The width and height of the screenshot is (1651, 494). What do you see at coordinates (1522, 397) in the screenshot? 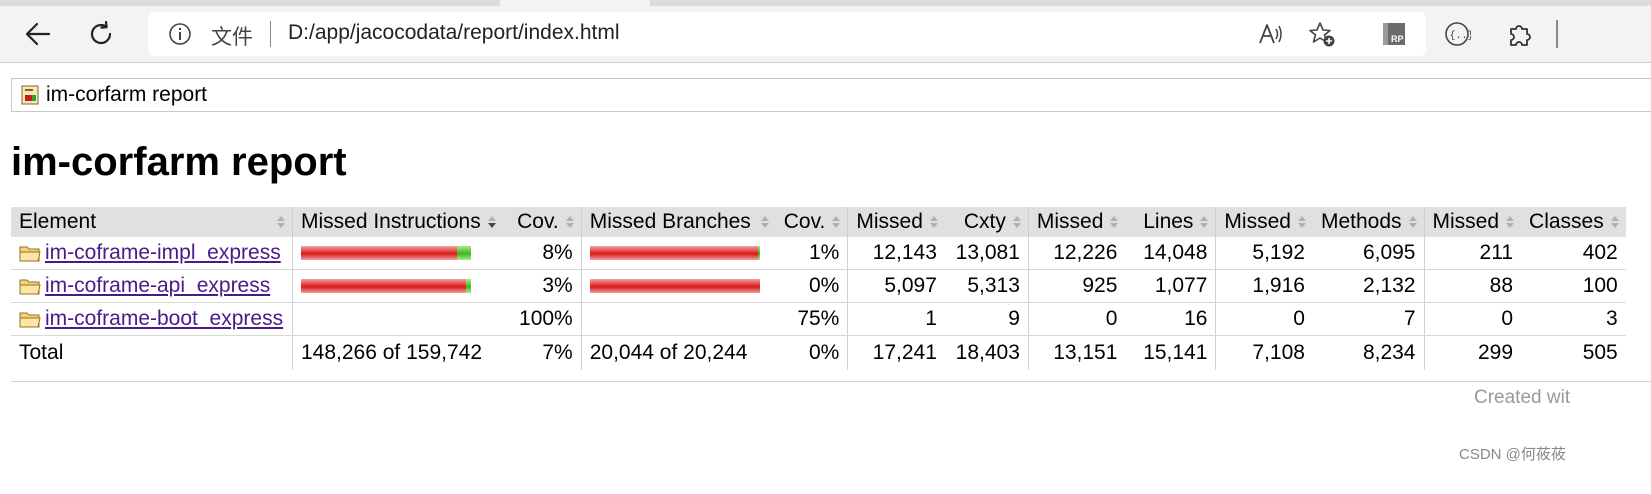
I see `footer-created-text: Created wit` at bounding box center [1522, 397].